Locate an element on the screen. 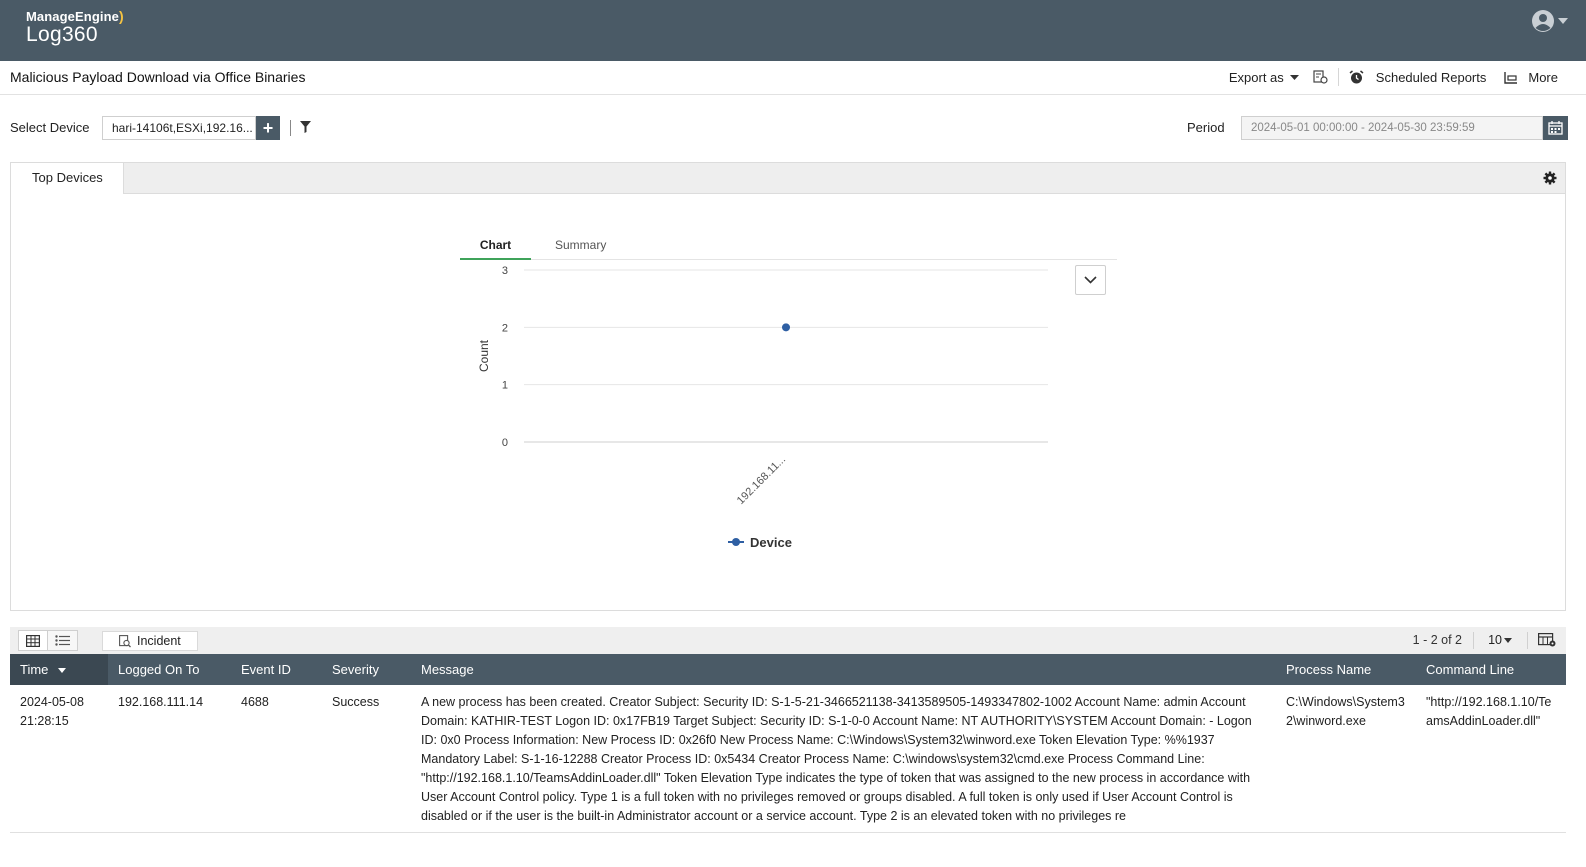 The width and height of the screenshot is (1586, 867). column-settings-icon is located at coordinates (1547, 640).